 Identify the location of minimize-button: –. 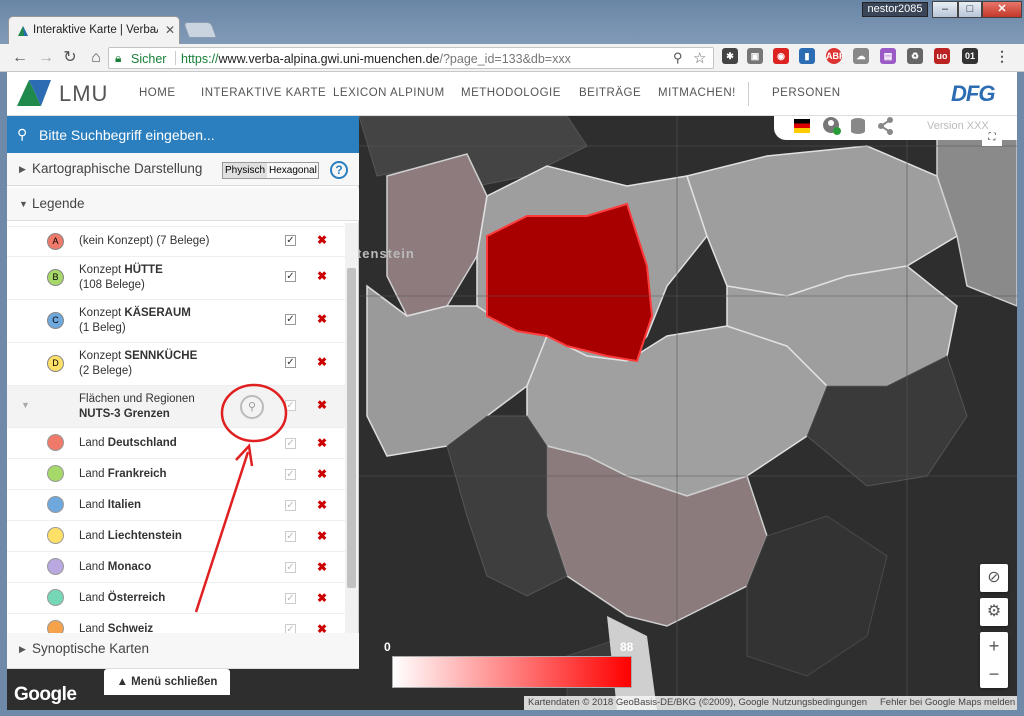
(945, 9).